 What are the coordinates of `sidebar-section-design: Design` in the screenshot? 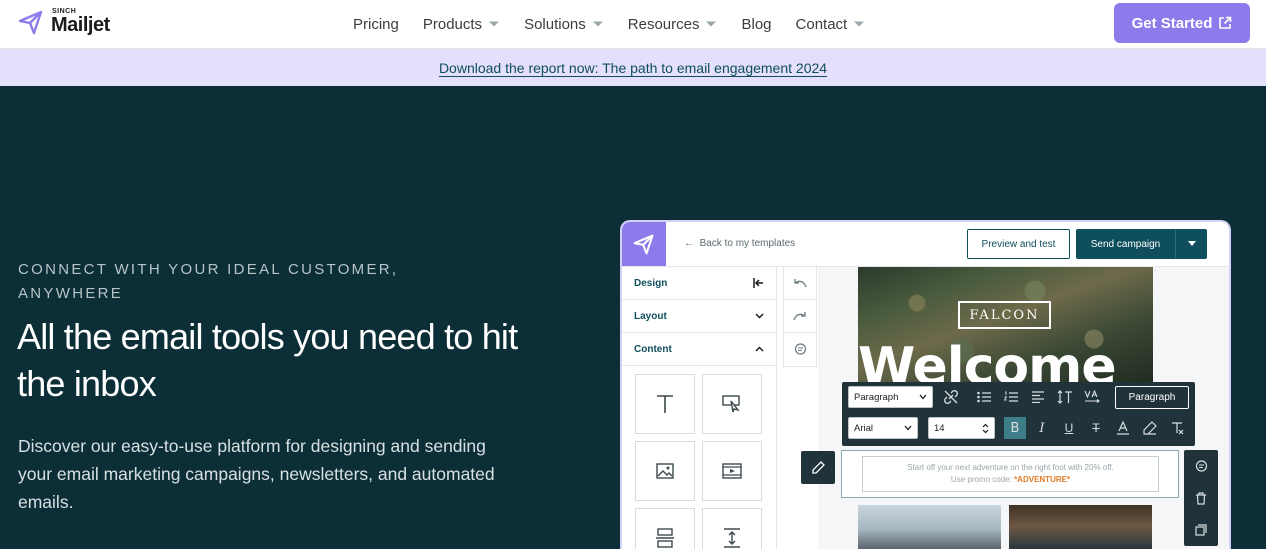 It's located at (699, 283).